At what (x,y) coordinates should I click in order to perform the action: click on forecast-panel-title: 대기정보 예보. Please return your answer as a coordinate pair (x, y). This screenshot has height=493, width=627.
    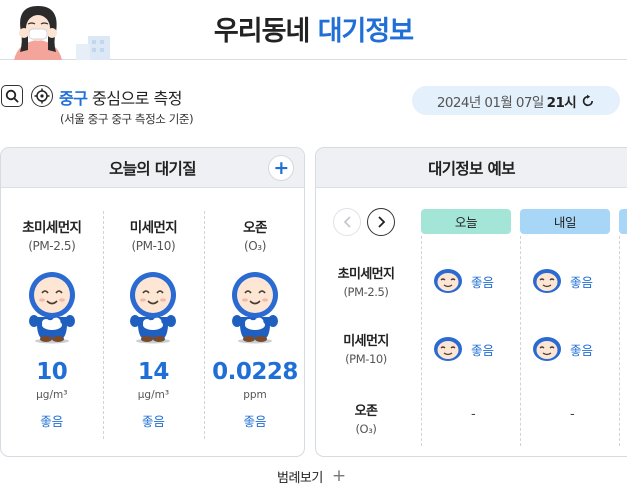
    Looking at the image, I should click on (471, 168).